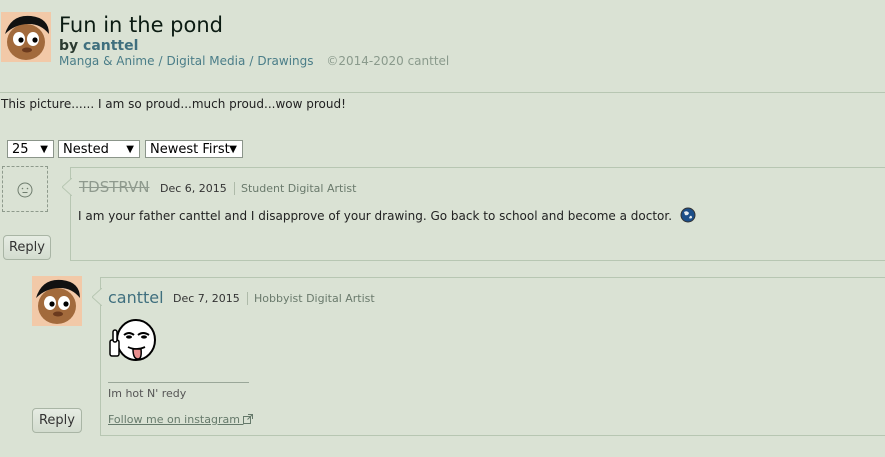 This screenshot has height=457, width=885. What do you see at coordinates (86, 149) in the screenshot?
I see `view-mode-value: Nested` at bounding box center [86, 149].